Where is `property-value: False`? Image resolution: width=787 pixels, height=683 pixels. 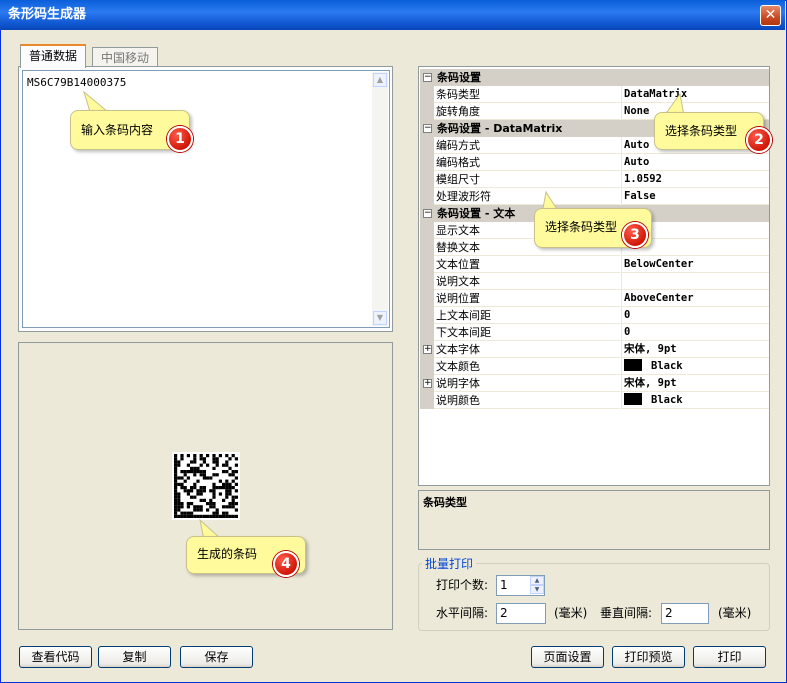
property-value: False is located at coordinates (695, 196).